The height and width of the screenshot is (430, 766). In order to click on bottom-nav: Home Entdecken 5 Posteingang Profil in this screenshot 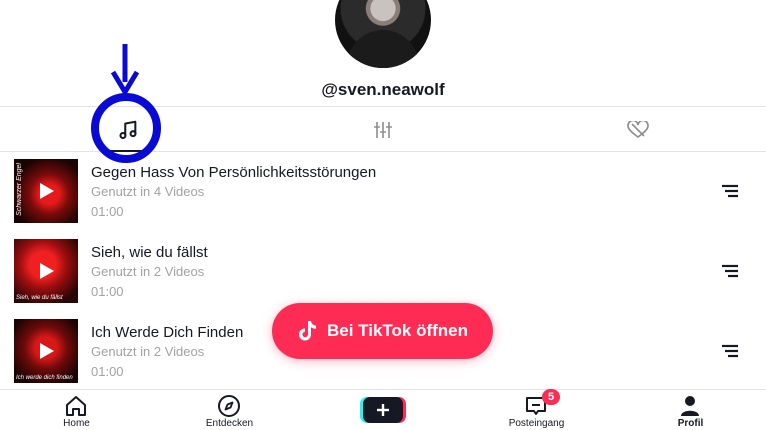, I will do `click(383, 409)`.